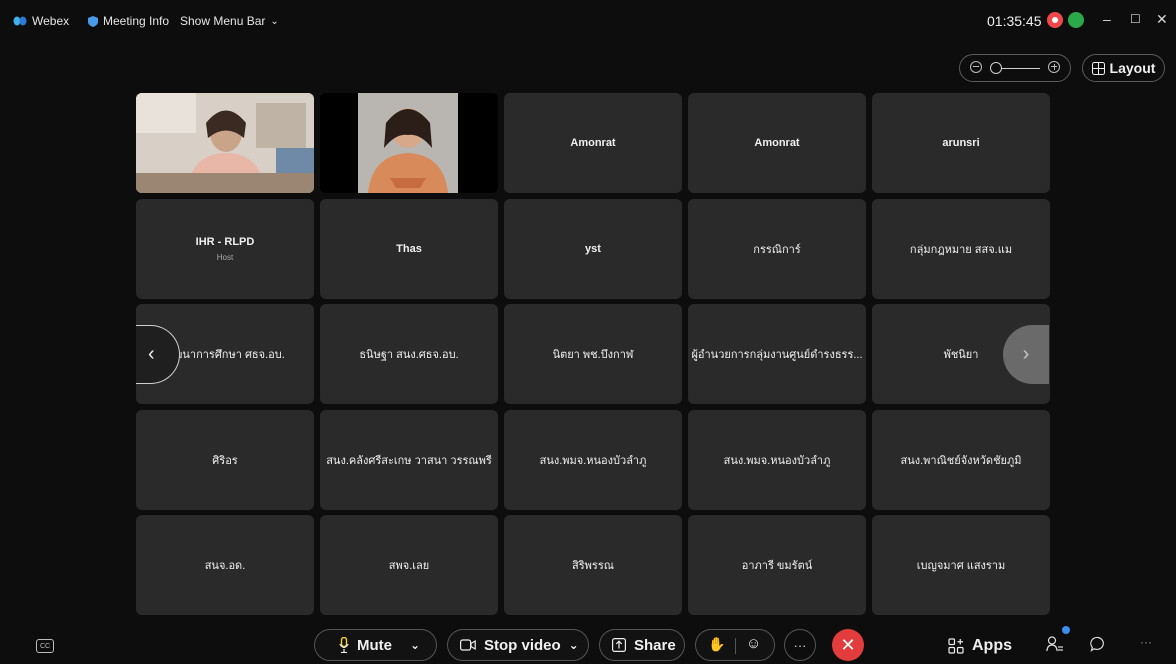 The height and width of the screenshot is (664, 1176). I want to click on participant-tile: สพจ.เลย, so click(409, 565).